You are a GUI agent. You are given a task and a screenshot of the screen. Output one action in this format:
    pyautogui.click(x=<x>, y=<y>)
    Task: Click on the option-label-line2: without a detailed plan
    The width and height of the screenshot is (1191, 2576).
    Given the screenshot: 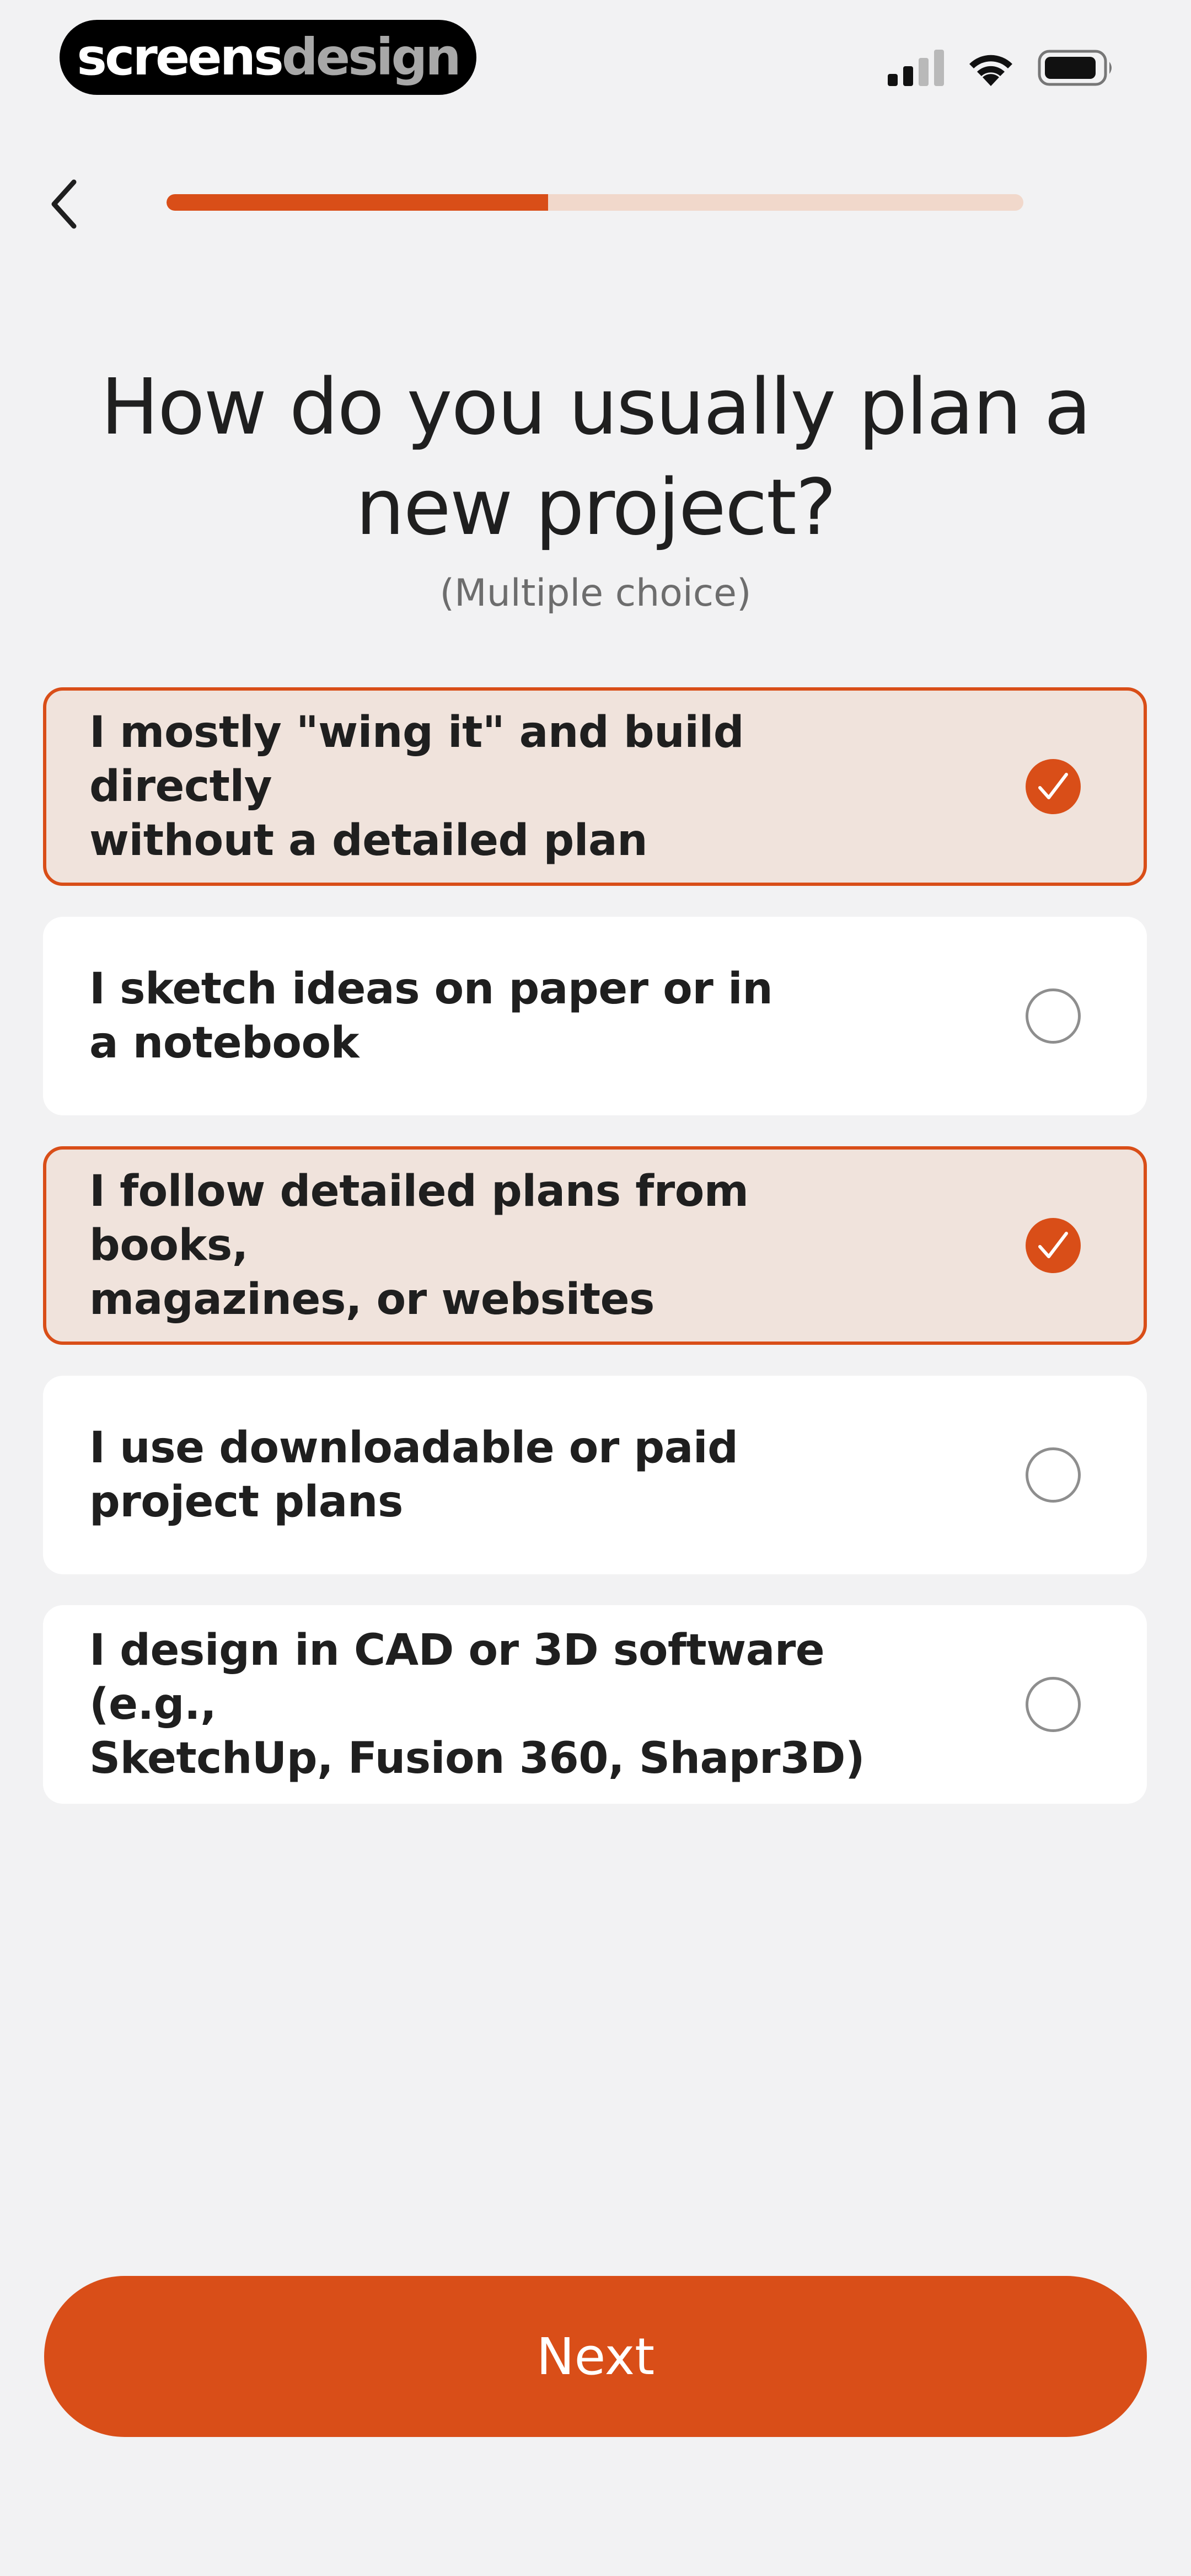 What is the action you would take?
    pyautogui.click(x=368, y=840)
    